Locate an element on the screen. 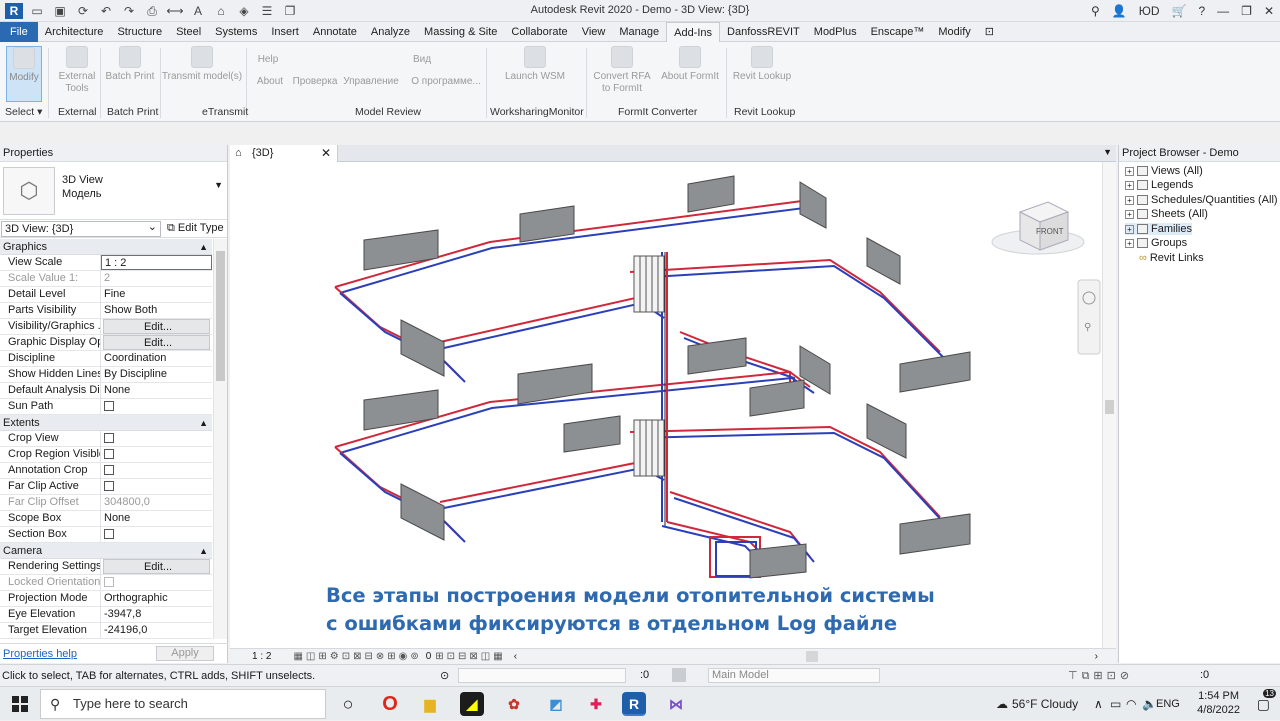  undo-icon: ↶ is located at coordinates (106, 11).